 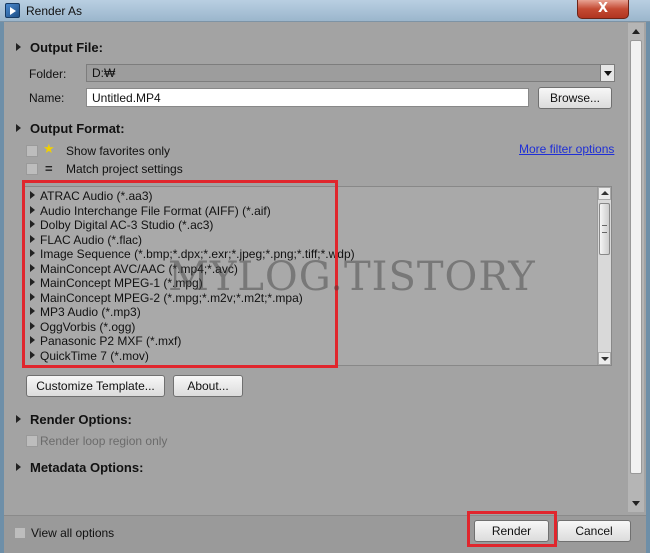 What do you see at coordinates (12, 10) in the screenshot?
I see `app-icon` at bounding box center [12, 10].